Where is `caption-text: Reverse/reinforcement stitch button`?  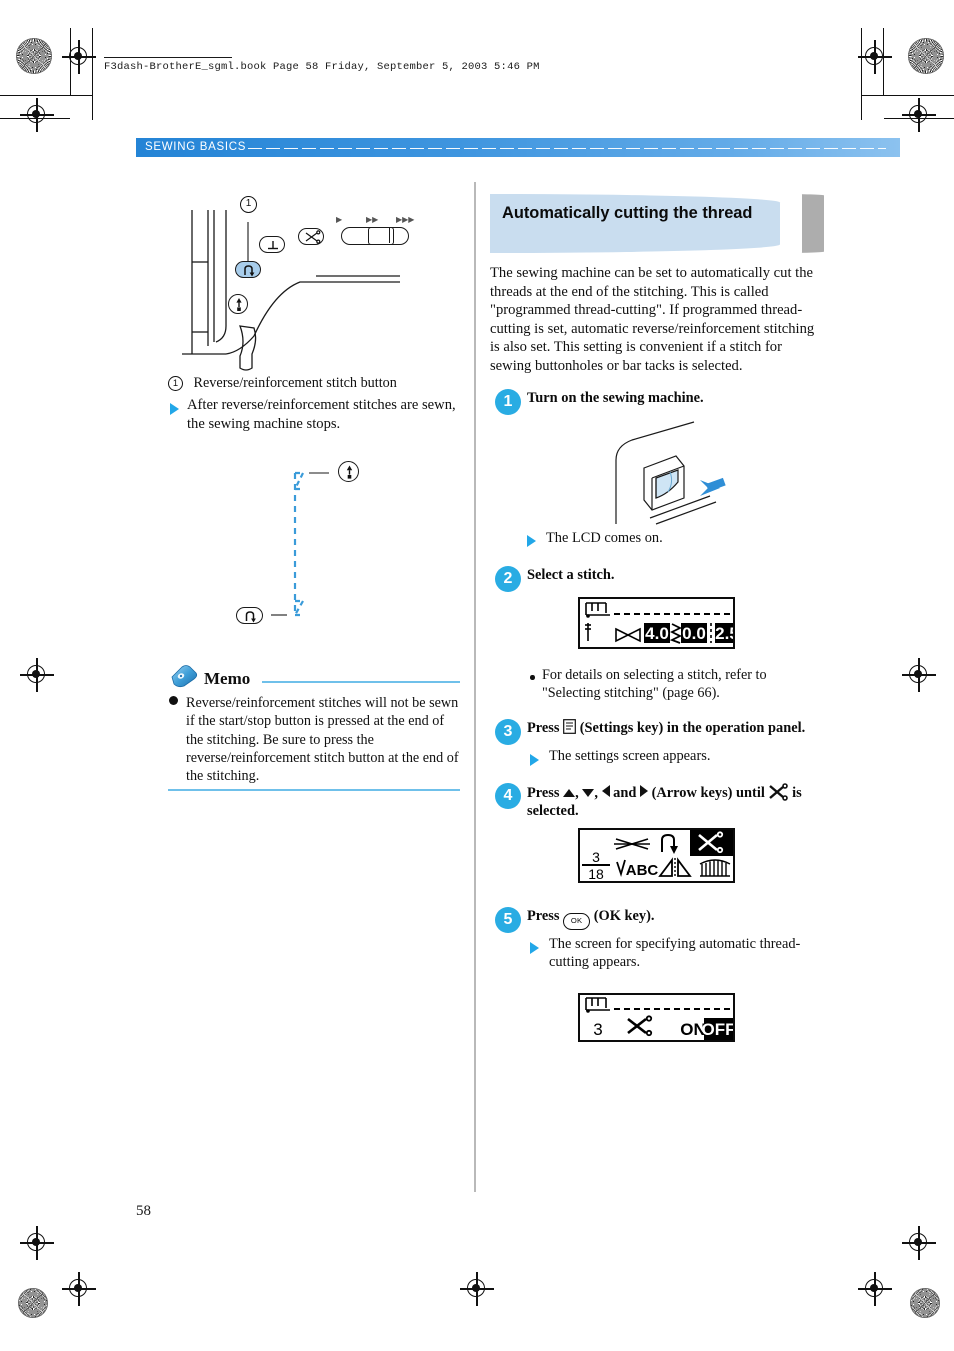
caption-text: Reverse/reinforcement stitch button is located at coordinates (295, 383).